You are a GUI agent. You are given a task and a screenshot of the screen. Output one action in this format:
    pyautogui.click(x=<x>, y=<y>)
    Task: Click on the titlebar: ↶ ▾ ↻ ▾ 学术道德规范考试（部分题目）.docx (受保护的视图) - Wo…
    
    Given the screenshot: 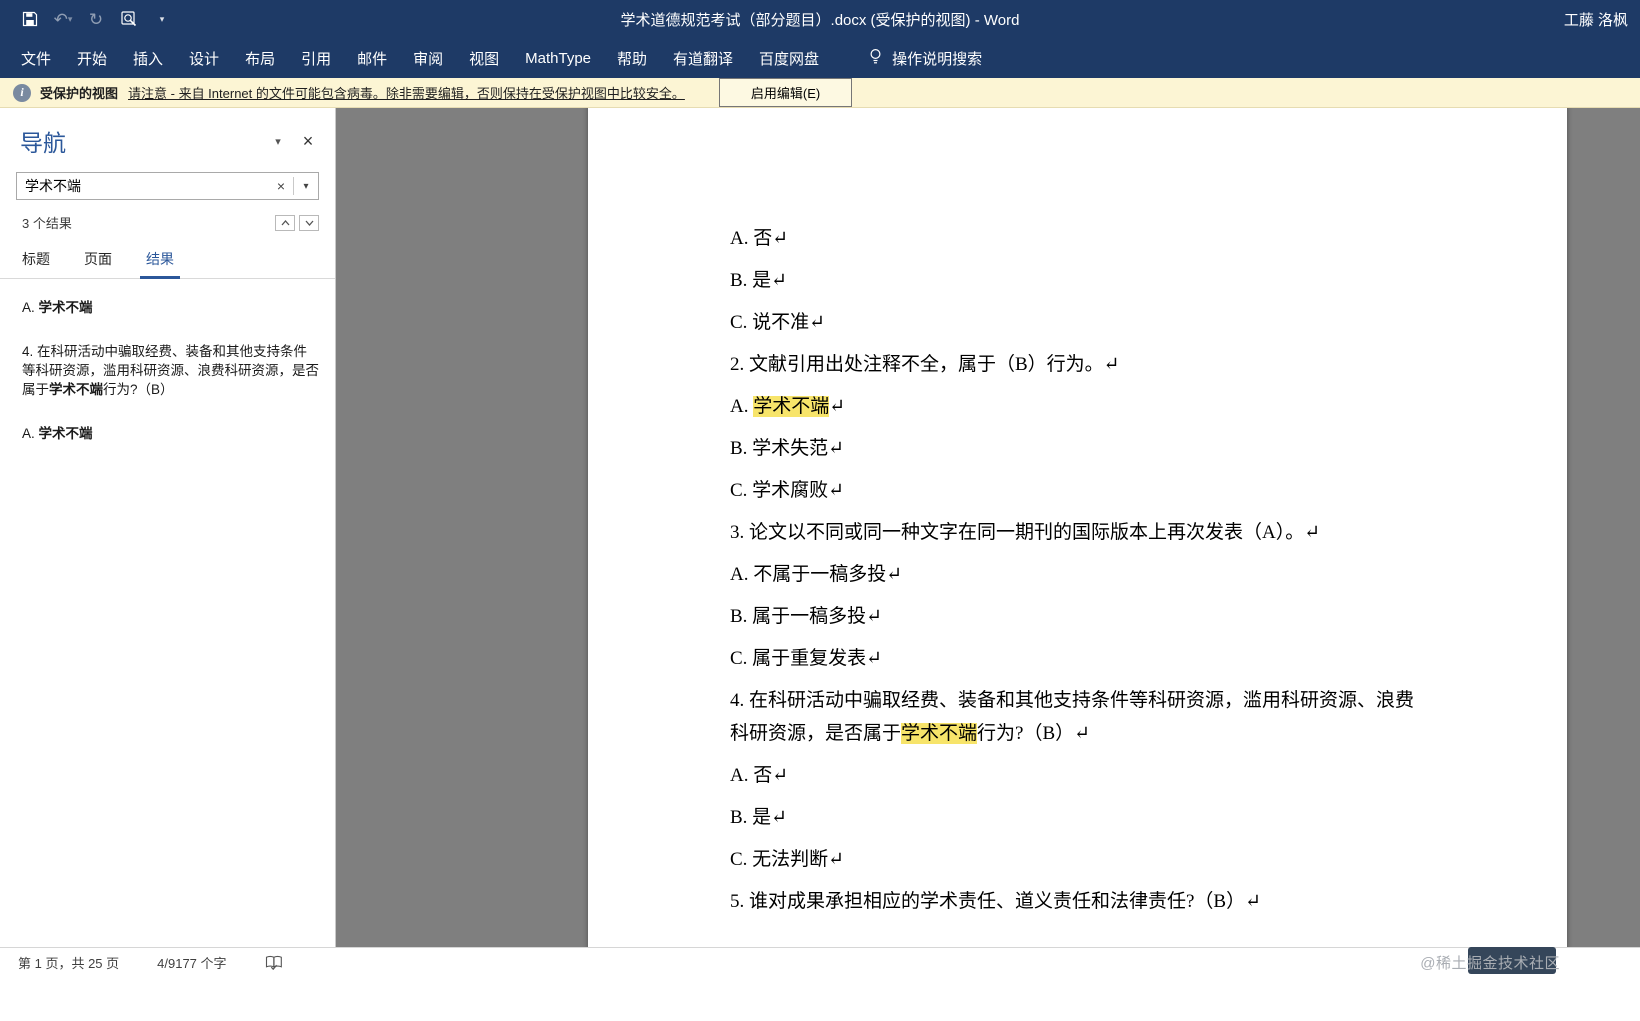 What is the action you would take?
    pyautogui.click(x=820, y=19)
    